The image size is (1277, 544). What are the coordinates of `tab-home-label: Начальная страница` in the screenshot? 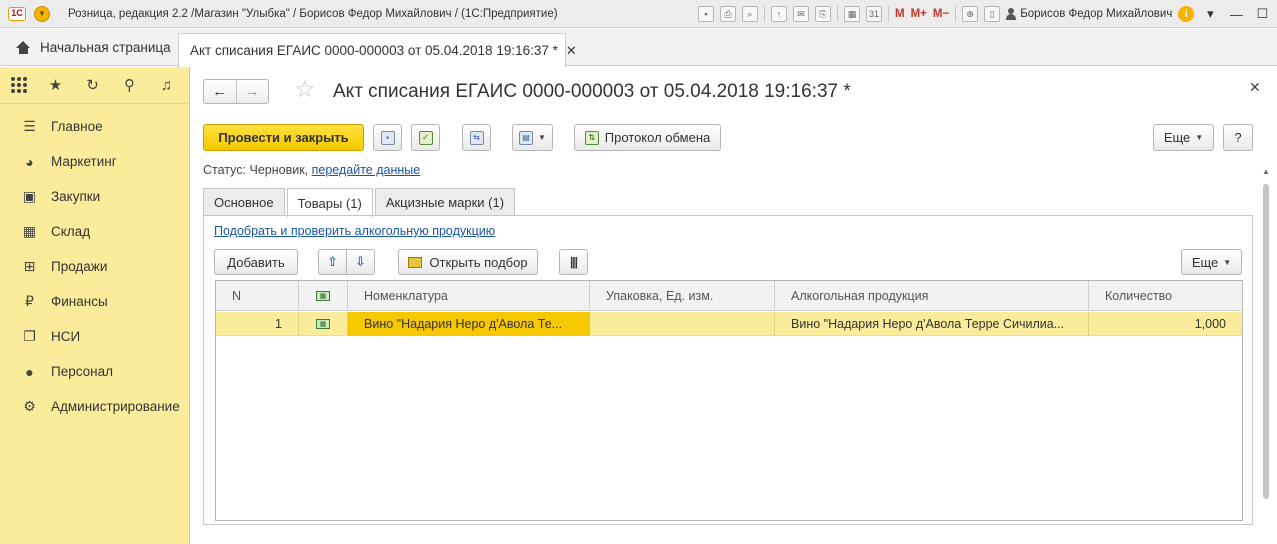 It's located at (105, 47).